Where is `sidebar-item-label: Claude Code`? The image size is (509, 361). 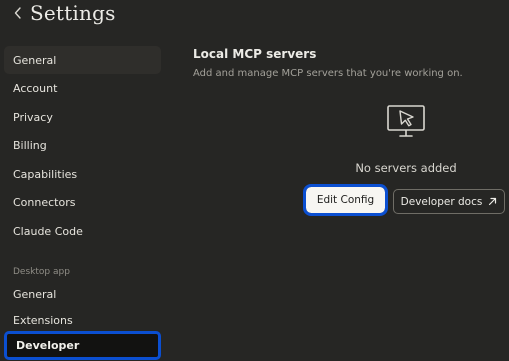
sidebar-item-label: Claude Code is located at coordinates (48, 231).